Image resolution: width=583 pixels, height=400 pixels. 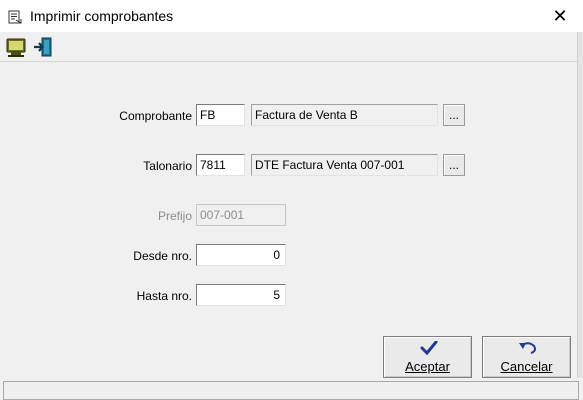 I want to click on monitor-icon, so click(x=16, y=47).